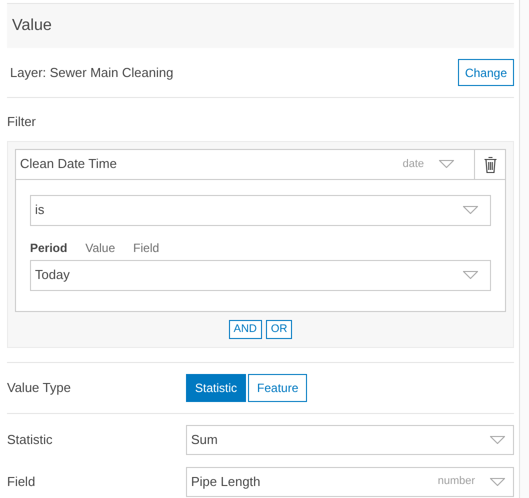  Describe the element at coordinates (278, 388) in the screenshot. I see `value-type-option: Feature` at that location.